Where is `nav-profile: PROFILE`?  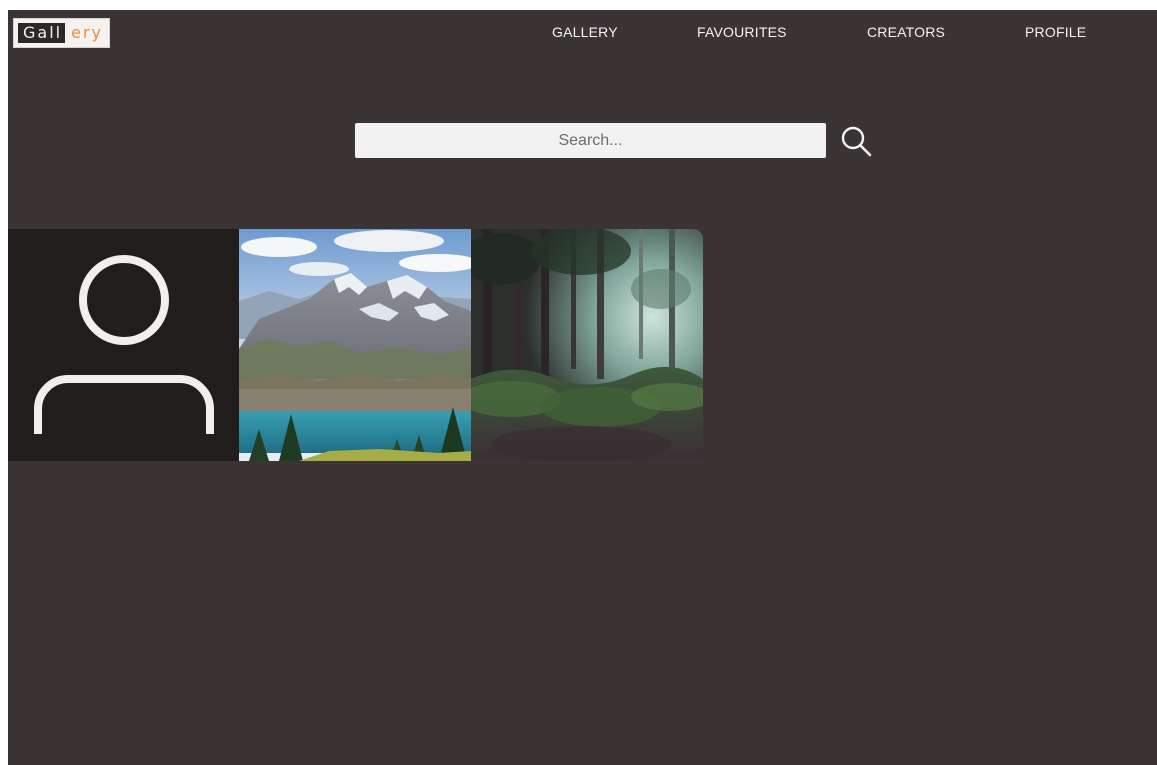
nav-profile: PROFILE is located at coordinates (1055, 32).